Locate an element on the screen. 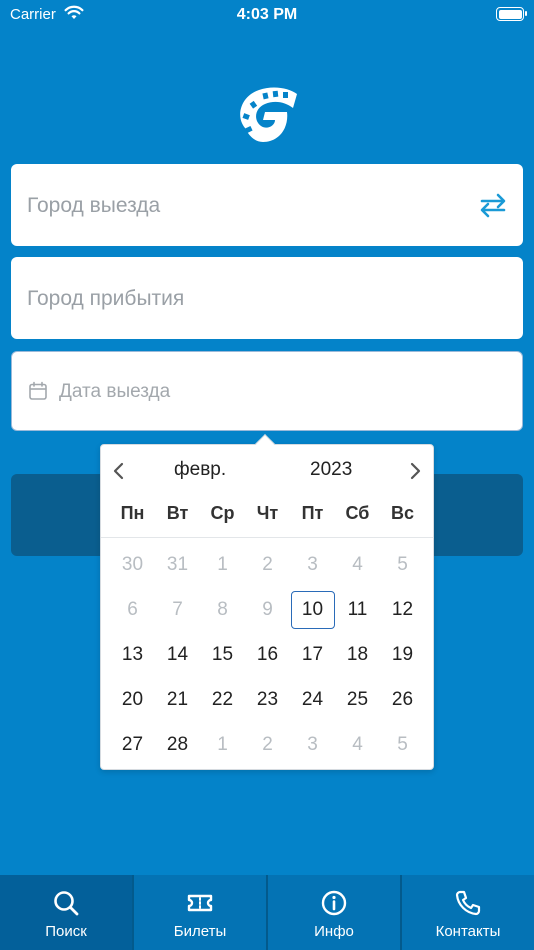 The width and height of the screenshot is (534, 950). phone-icon is located at coordinates (468, 903).